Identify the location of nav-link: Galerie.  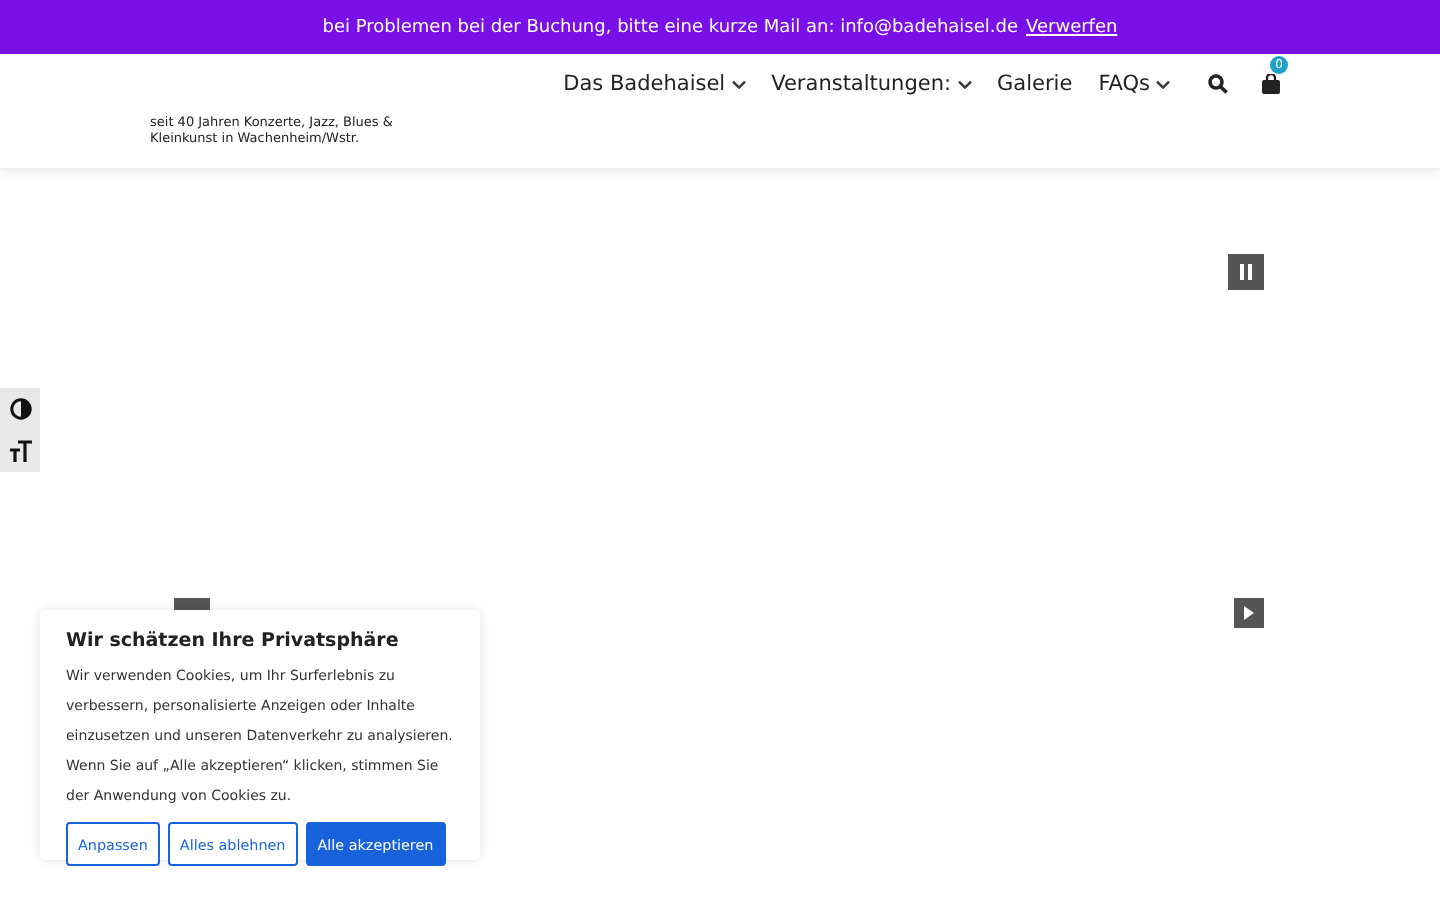
(1035, 84).